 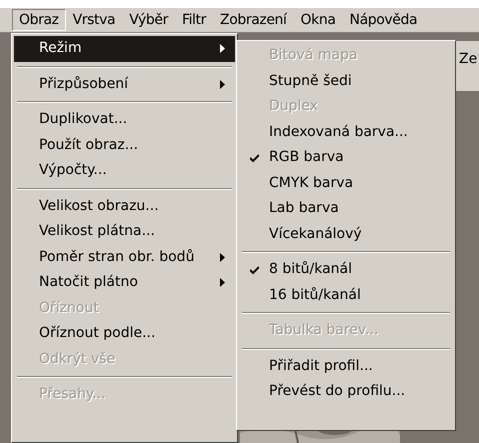 I want to click on menu-item: Natočit plátno, so click(x=124, y=283).